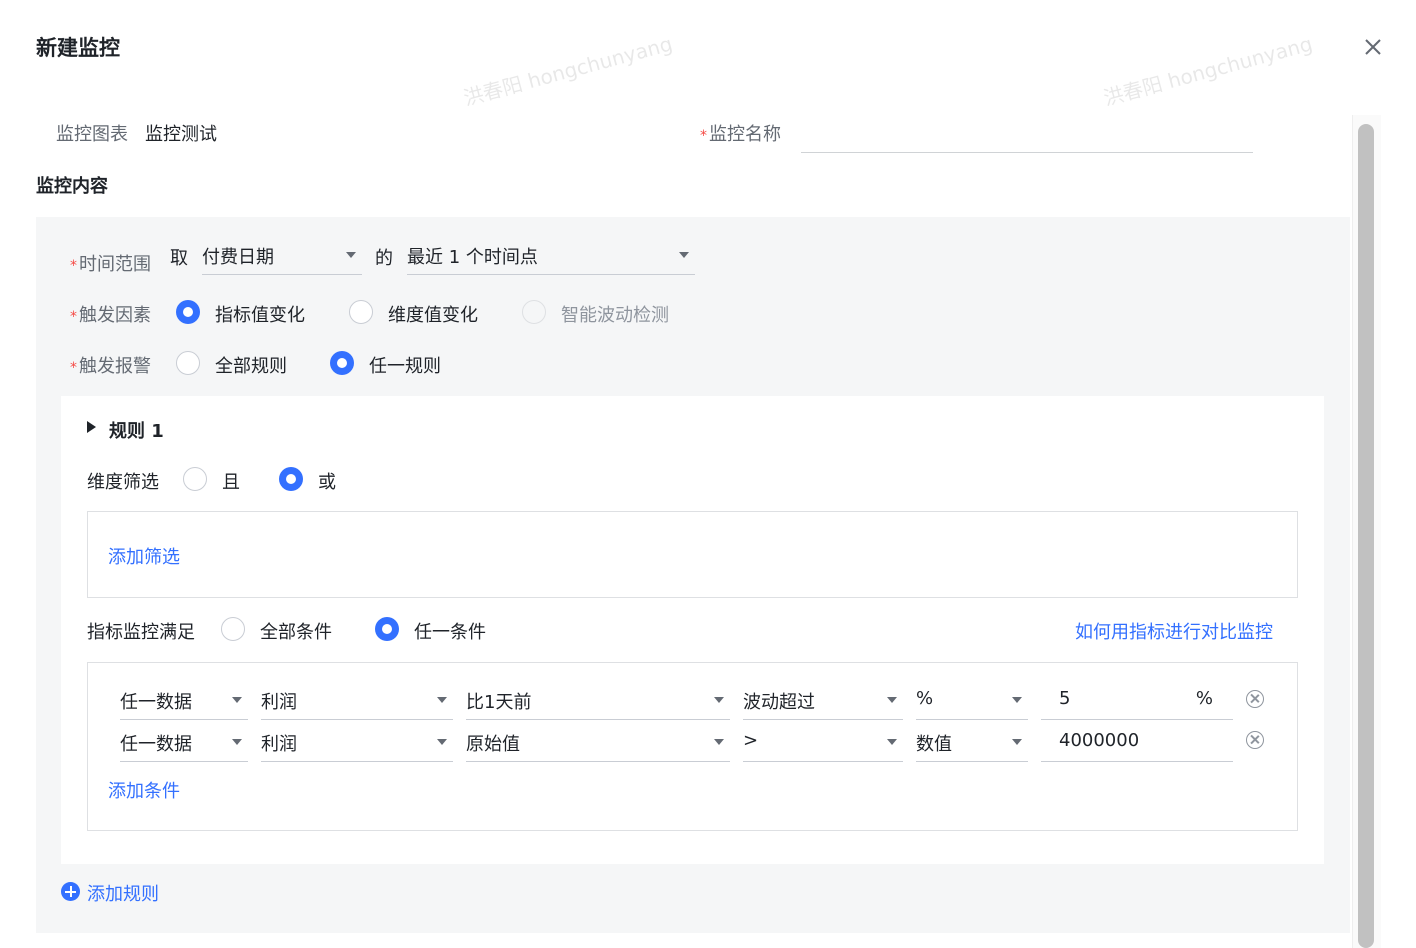 The height and width of the screenshot is (948, 1416). What do you see at coordinates (327, 481) in the screenshot?
I see `option-or: 或` at bounding box center [327, 481].